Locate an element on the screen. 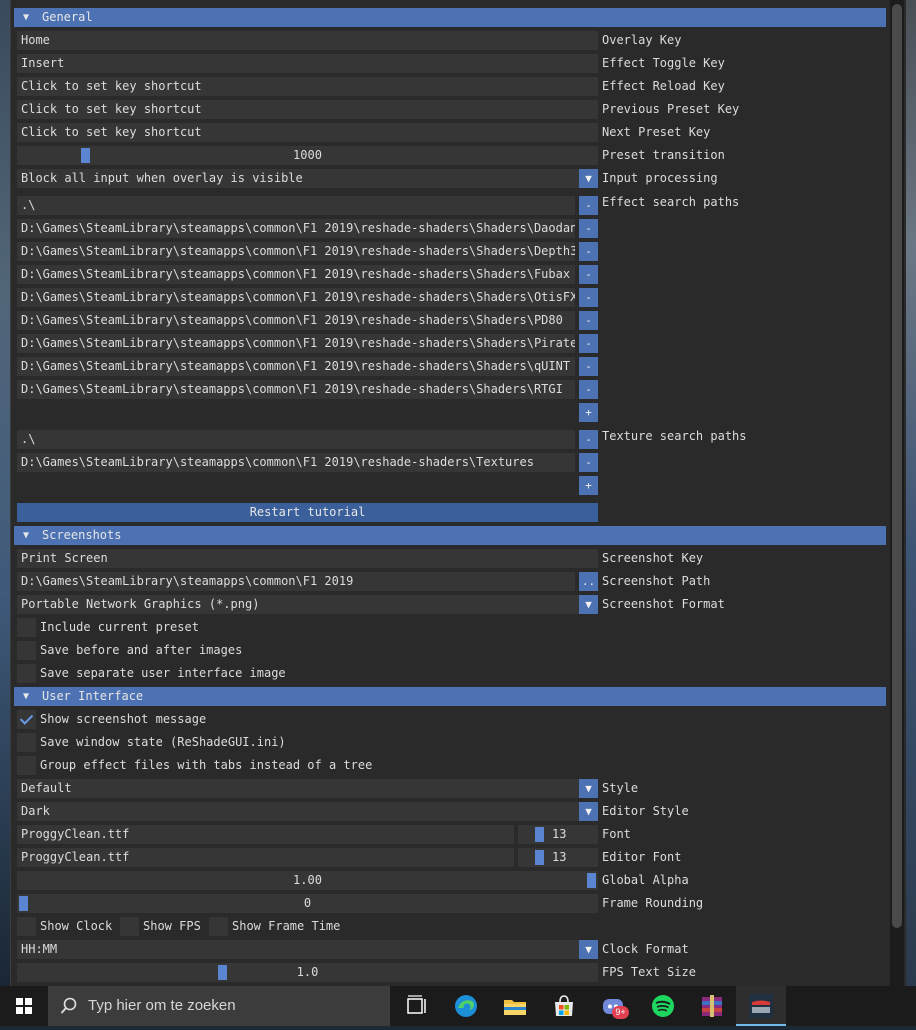 The image size is (916, 1030). show-screenshot-message-checkbox is located at coordinates (26, 719).